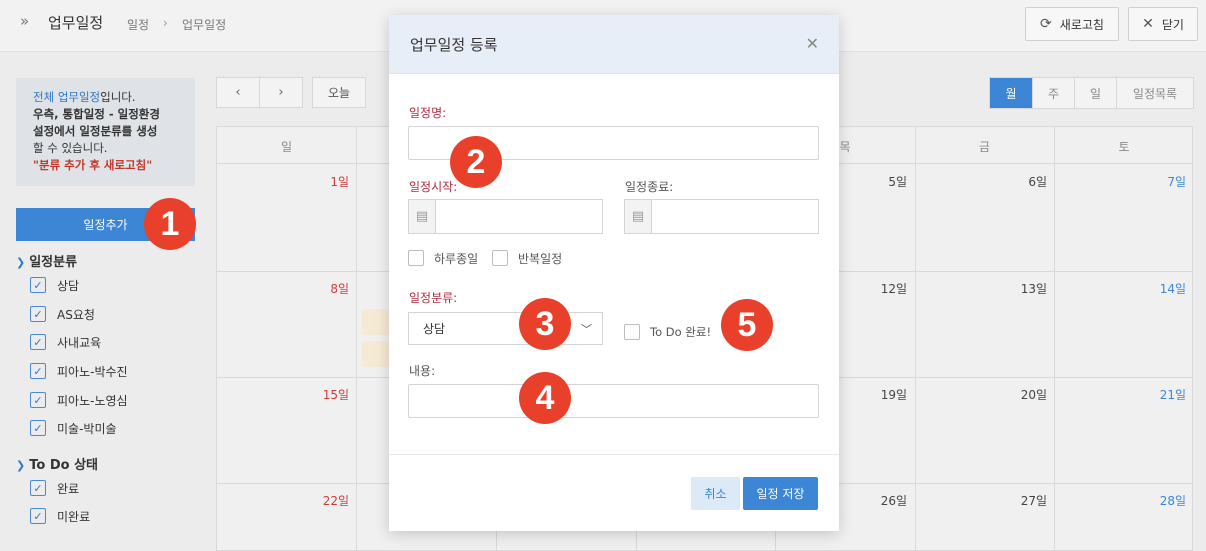 Image resolution: width=1206 pixels, height=551 pixels. Describe the element at coordinates (614, 454) in the screenshot. I see `modal-divider` at that location.